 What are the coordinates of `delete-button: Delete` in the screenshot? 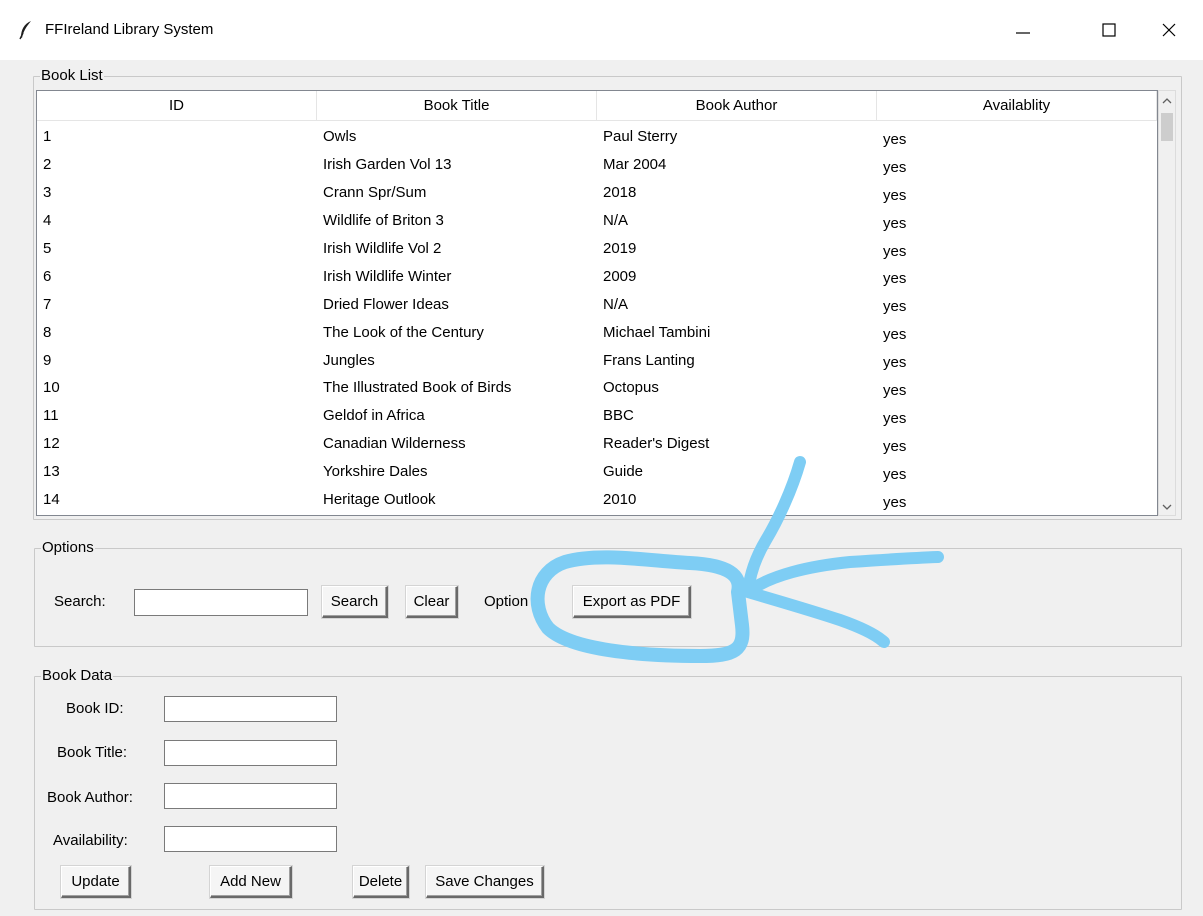 It's located at (381, 882).